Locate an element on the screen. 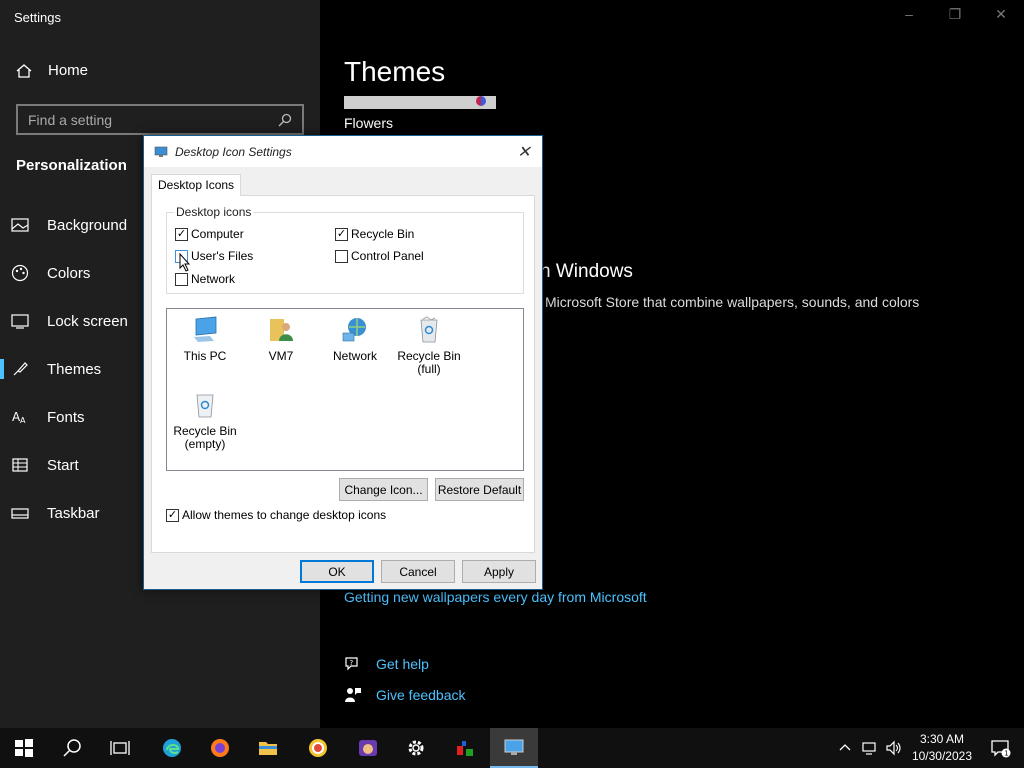 The height and width of the screenshot is (768, 1024). monitor-icon is located at coordinates (161, 151).